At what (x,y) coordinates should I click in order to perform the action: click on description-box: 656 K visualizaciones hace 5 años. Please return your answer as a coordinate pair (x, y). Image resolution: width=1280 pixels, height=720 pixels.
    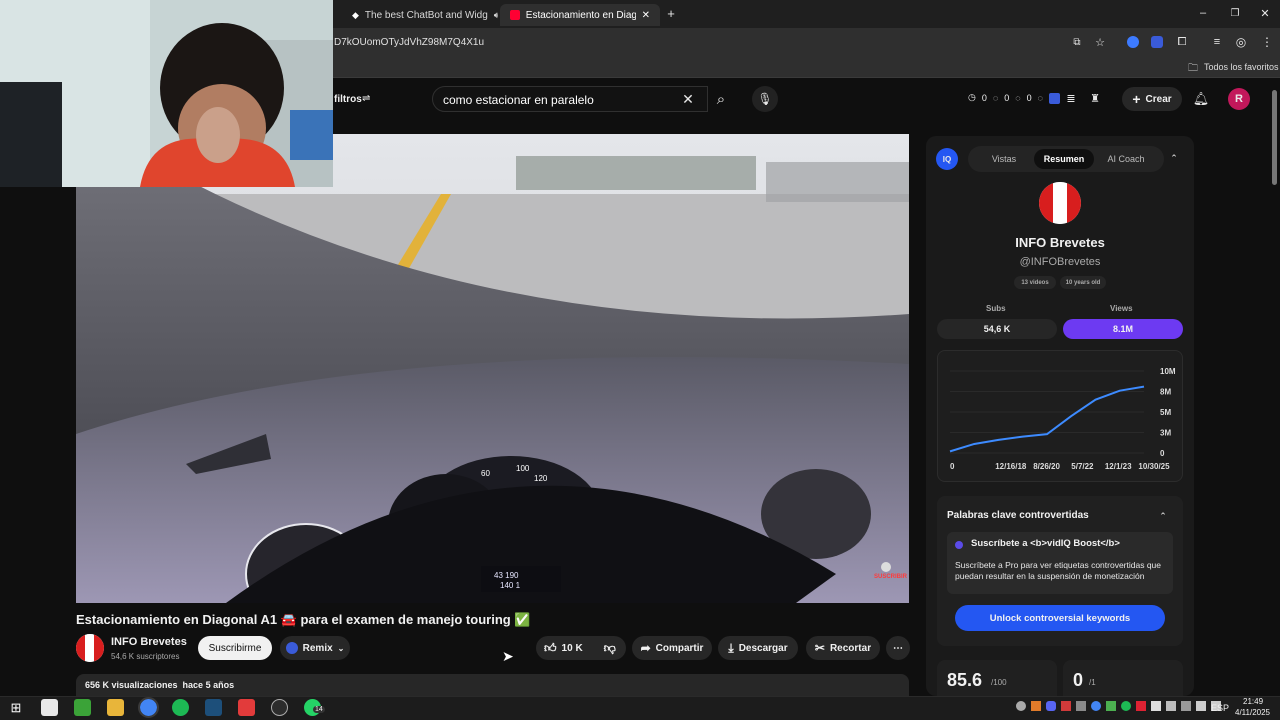
    Looking at the image, I should click on (492, 685).